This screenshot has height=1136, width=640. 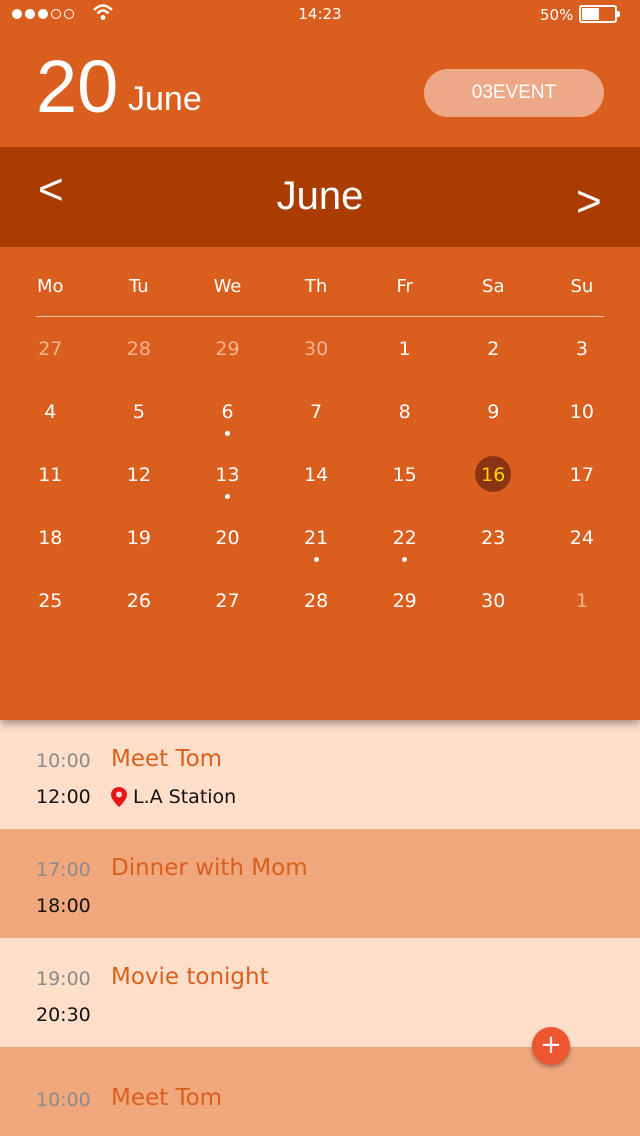 What do you see at coordinates (493, 488) in the screenshot?
I see `calendar-day-today: 16` at bounding box center [493, 488].